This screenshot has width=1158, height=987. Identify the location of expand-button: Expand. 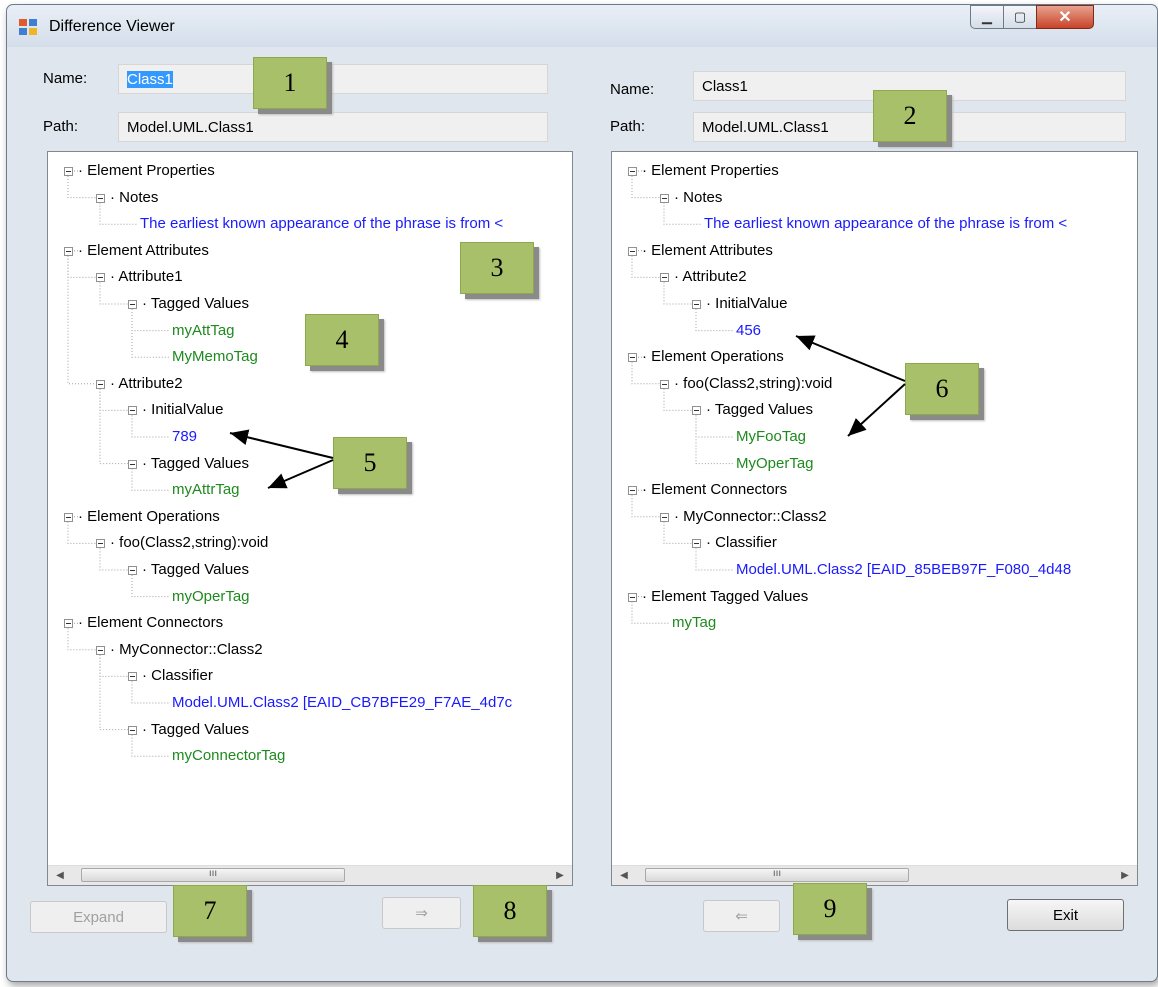
(98, 917).